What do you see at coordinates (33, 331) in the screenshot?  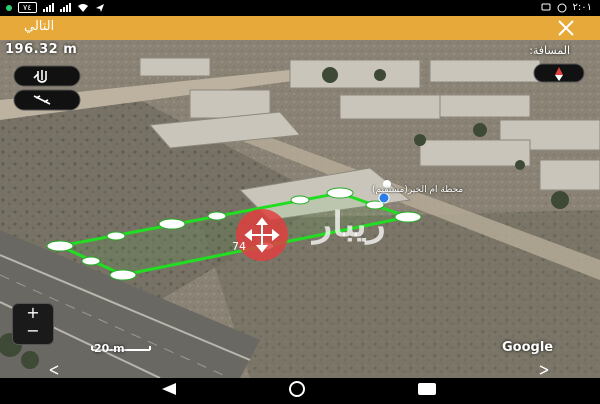 I see `zoom-out-button: −` at bounding box center [33, 331].